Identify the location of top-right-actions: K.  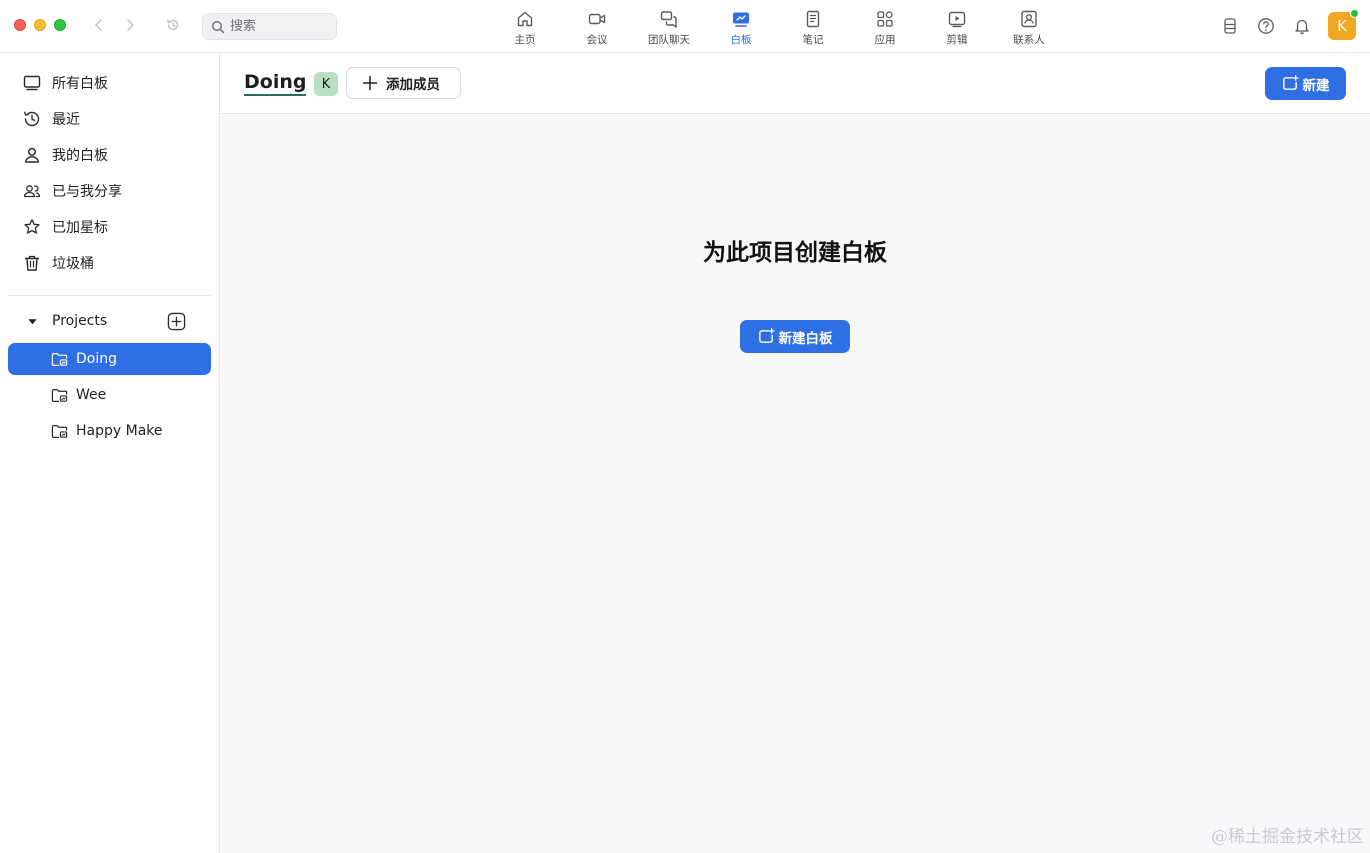
(1281, 24).